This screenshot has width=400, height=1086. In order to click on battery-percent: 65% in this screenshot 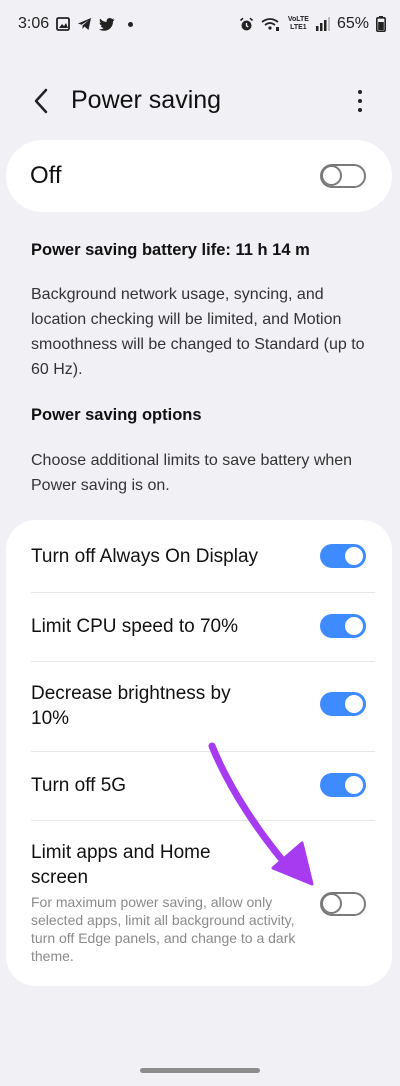, I will do `click(352, 23)`.